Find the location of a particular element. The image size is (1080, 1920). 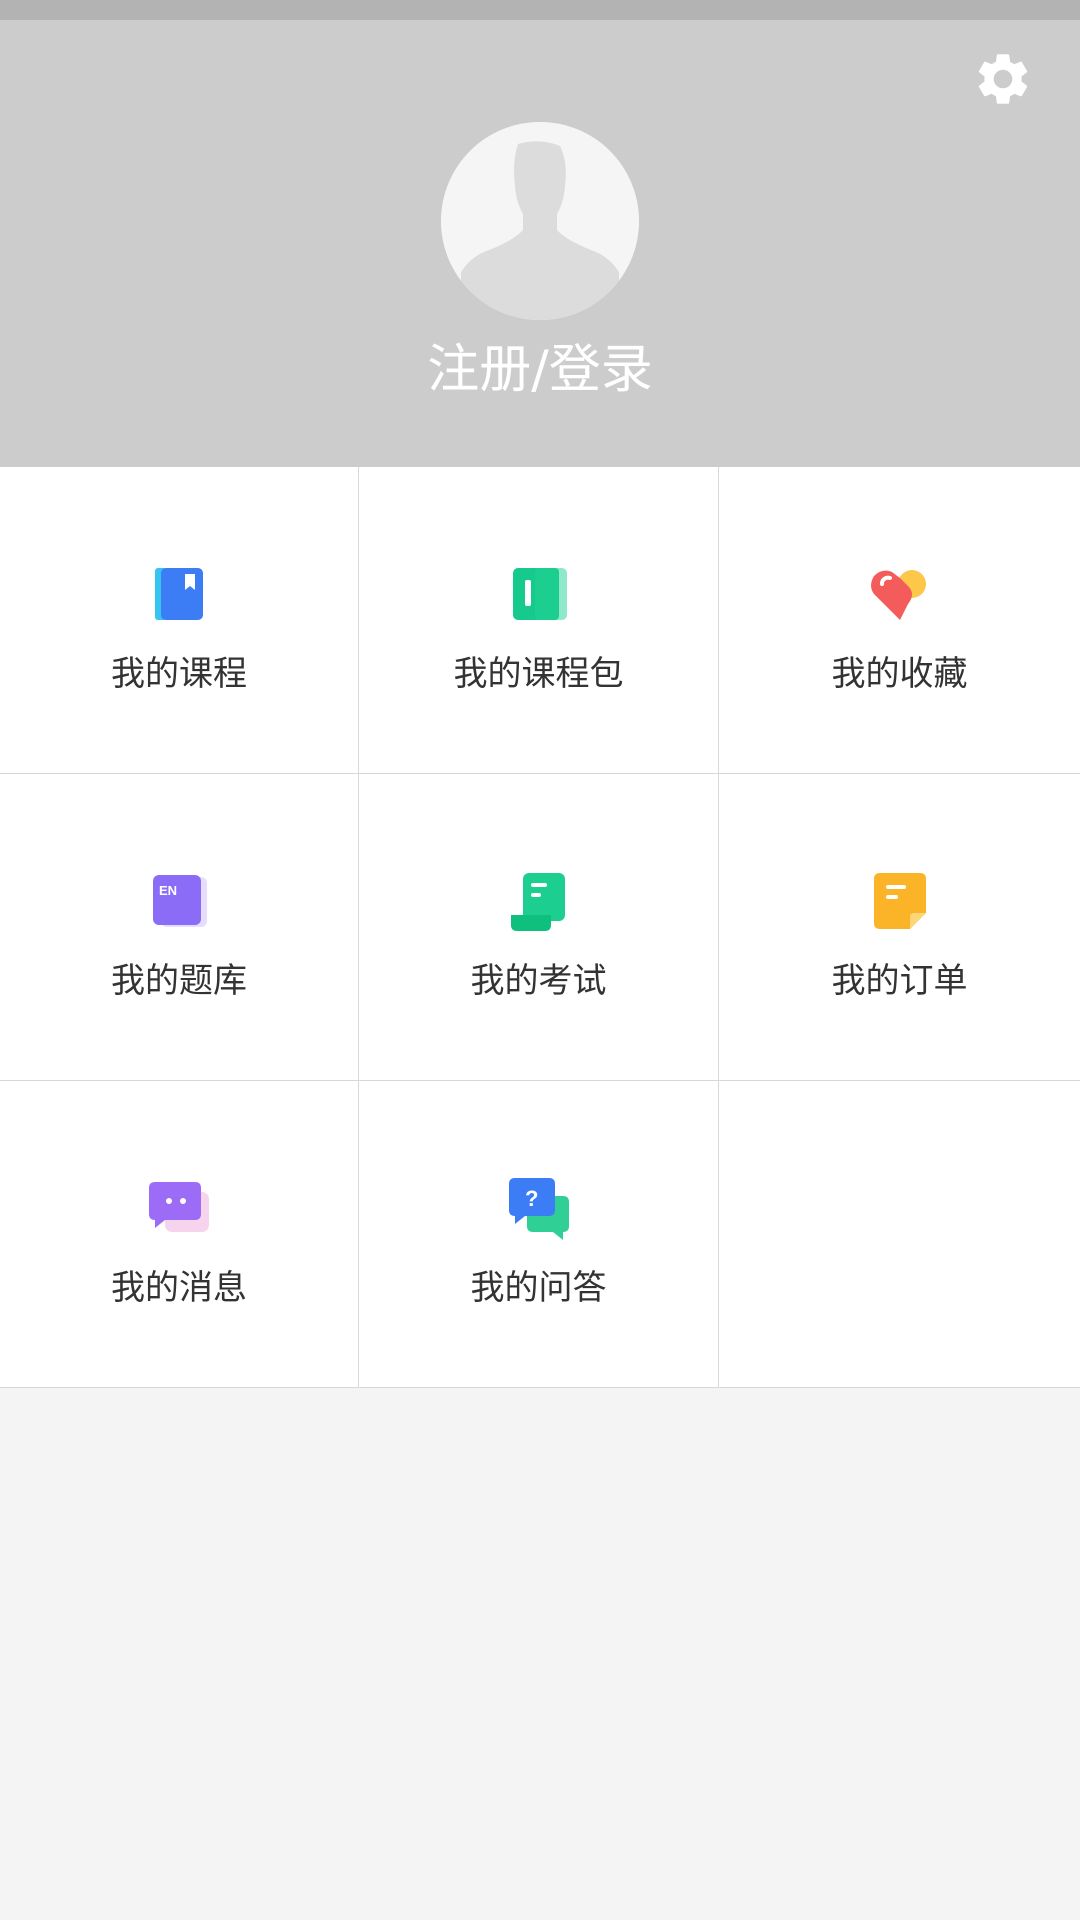

book-icon is located at coordinates (179, 594).